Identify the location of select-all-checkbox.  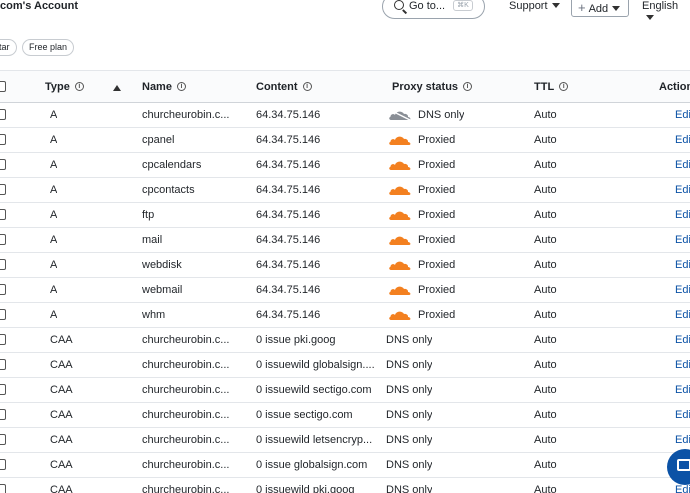
(3, 86).